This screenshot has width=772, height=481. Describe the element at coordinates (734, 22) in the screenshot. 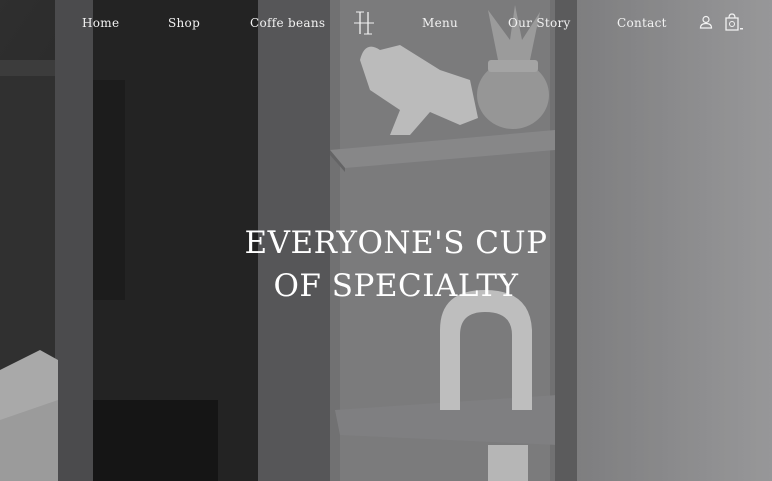

I see `shopping-bag-icon` at that location.